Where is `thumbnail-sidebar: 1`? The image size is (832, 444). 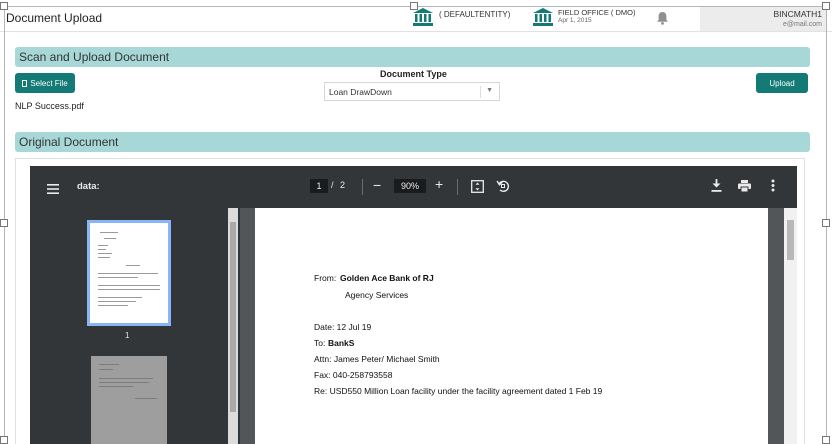 thumbnail-sidebar: 1 is located at coordinates (135, 326).